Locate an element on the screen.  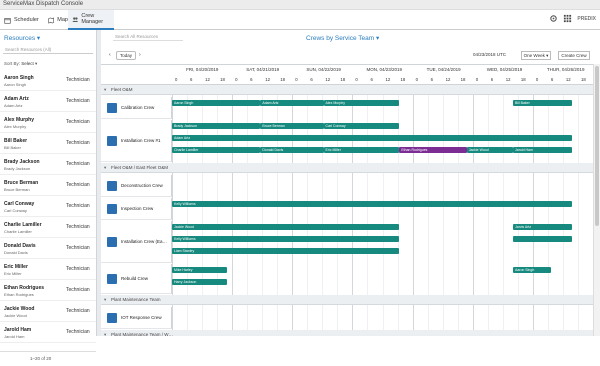
group-label: Plant Maintenance Team is located at coordinates (136, 299).